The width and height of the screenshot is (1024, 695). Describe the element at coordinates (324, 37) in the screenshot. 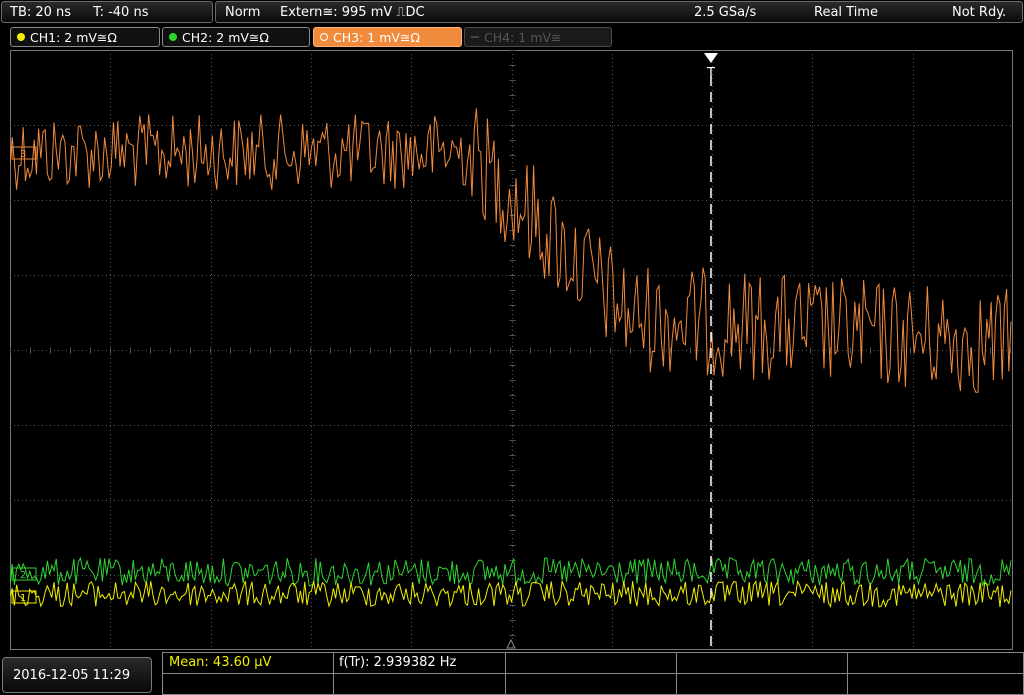

I see `channel-3-indicator-icon` at that location.